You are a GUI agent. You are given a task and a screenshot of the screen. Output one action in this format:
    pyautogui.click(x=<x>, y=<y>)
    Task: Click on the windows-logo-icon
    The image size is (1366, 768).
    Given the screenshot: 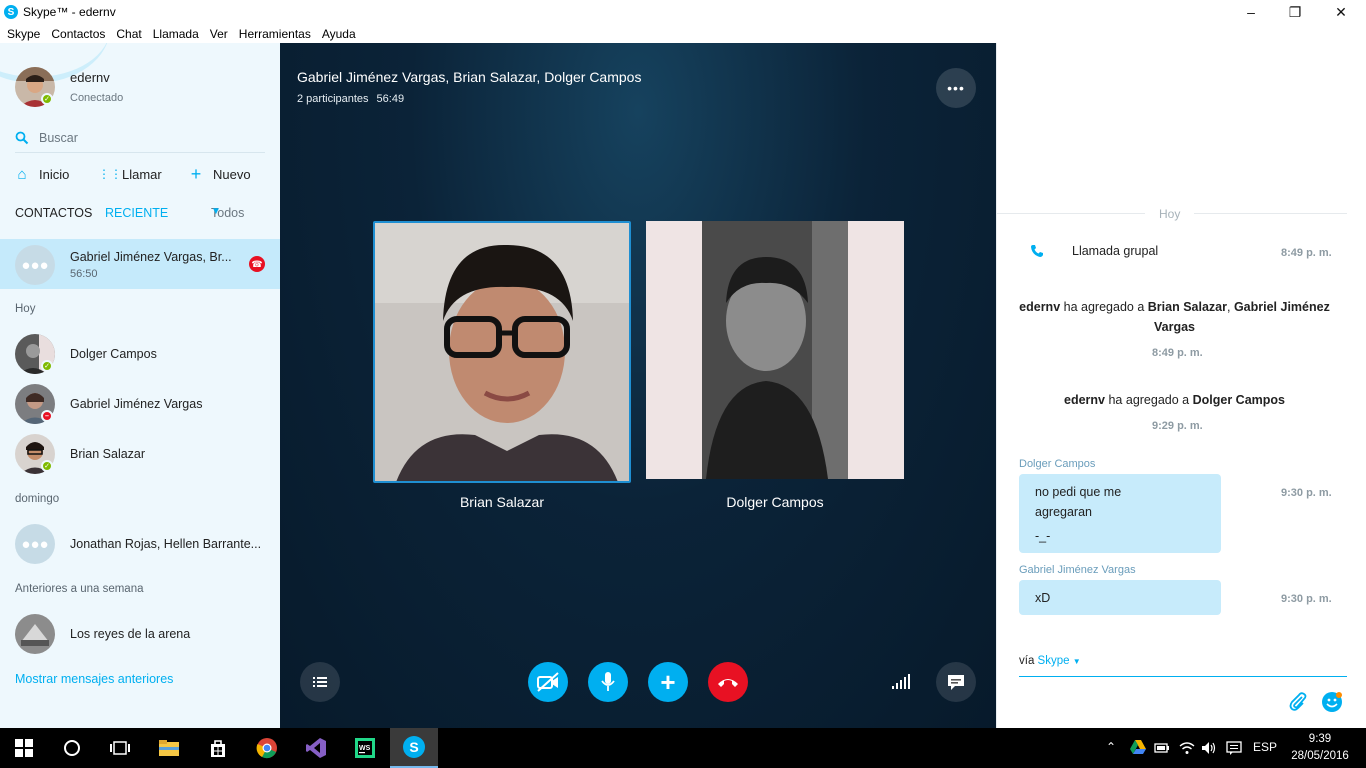 What is the action you would take?
    pyautogui.click(x=24, y=748)
    